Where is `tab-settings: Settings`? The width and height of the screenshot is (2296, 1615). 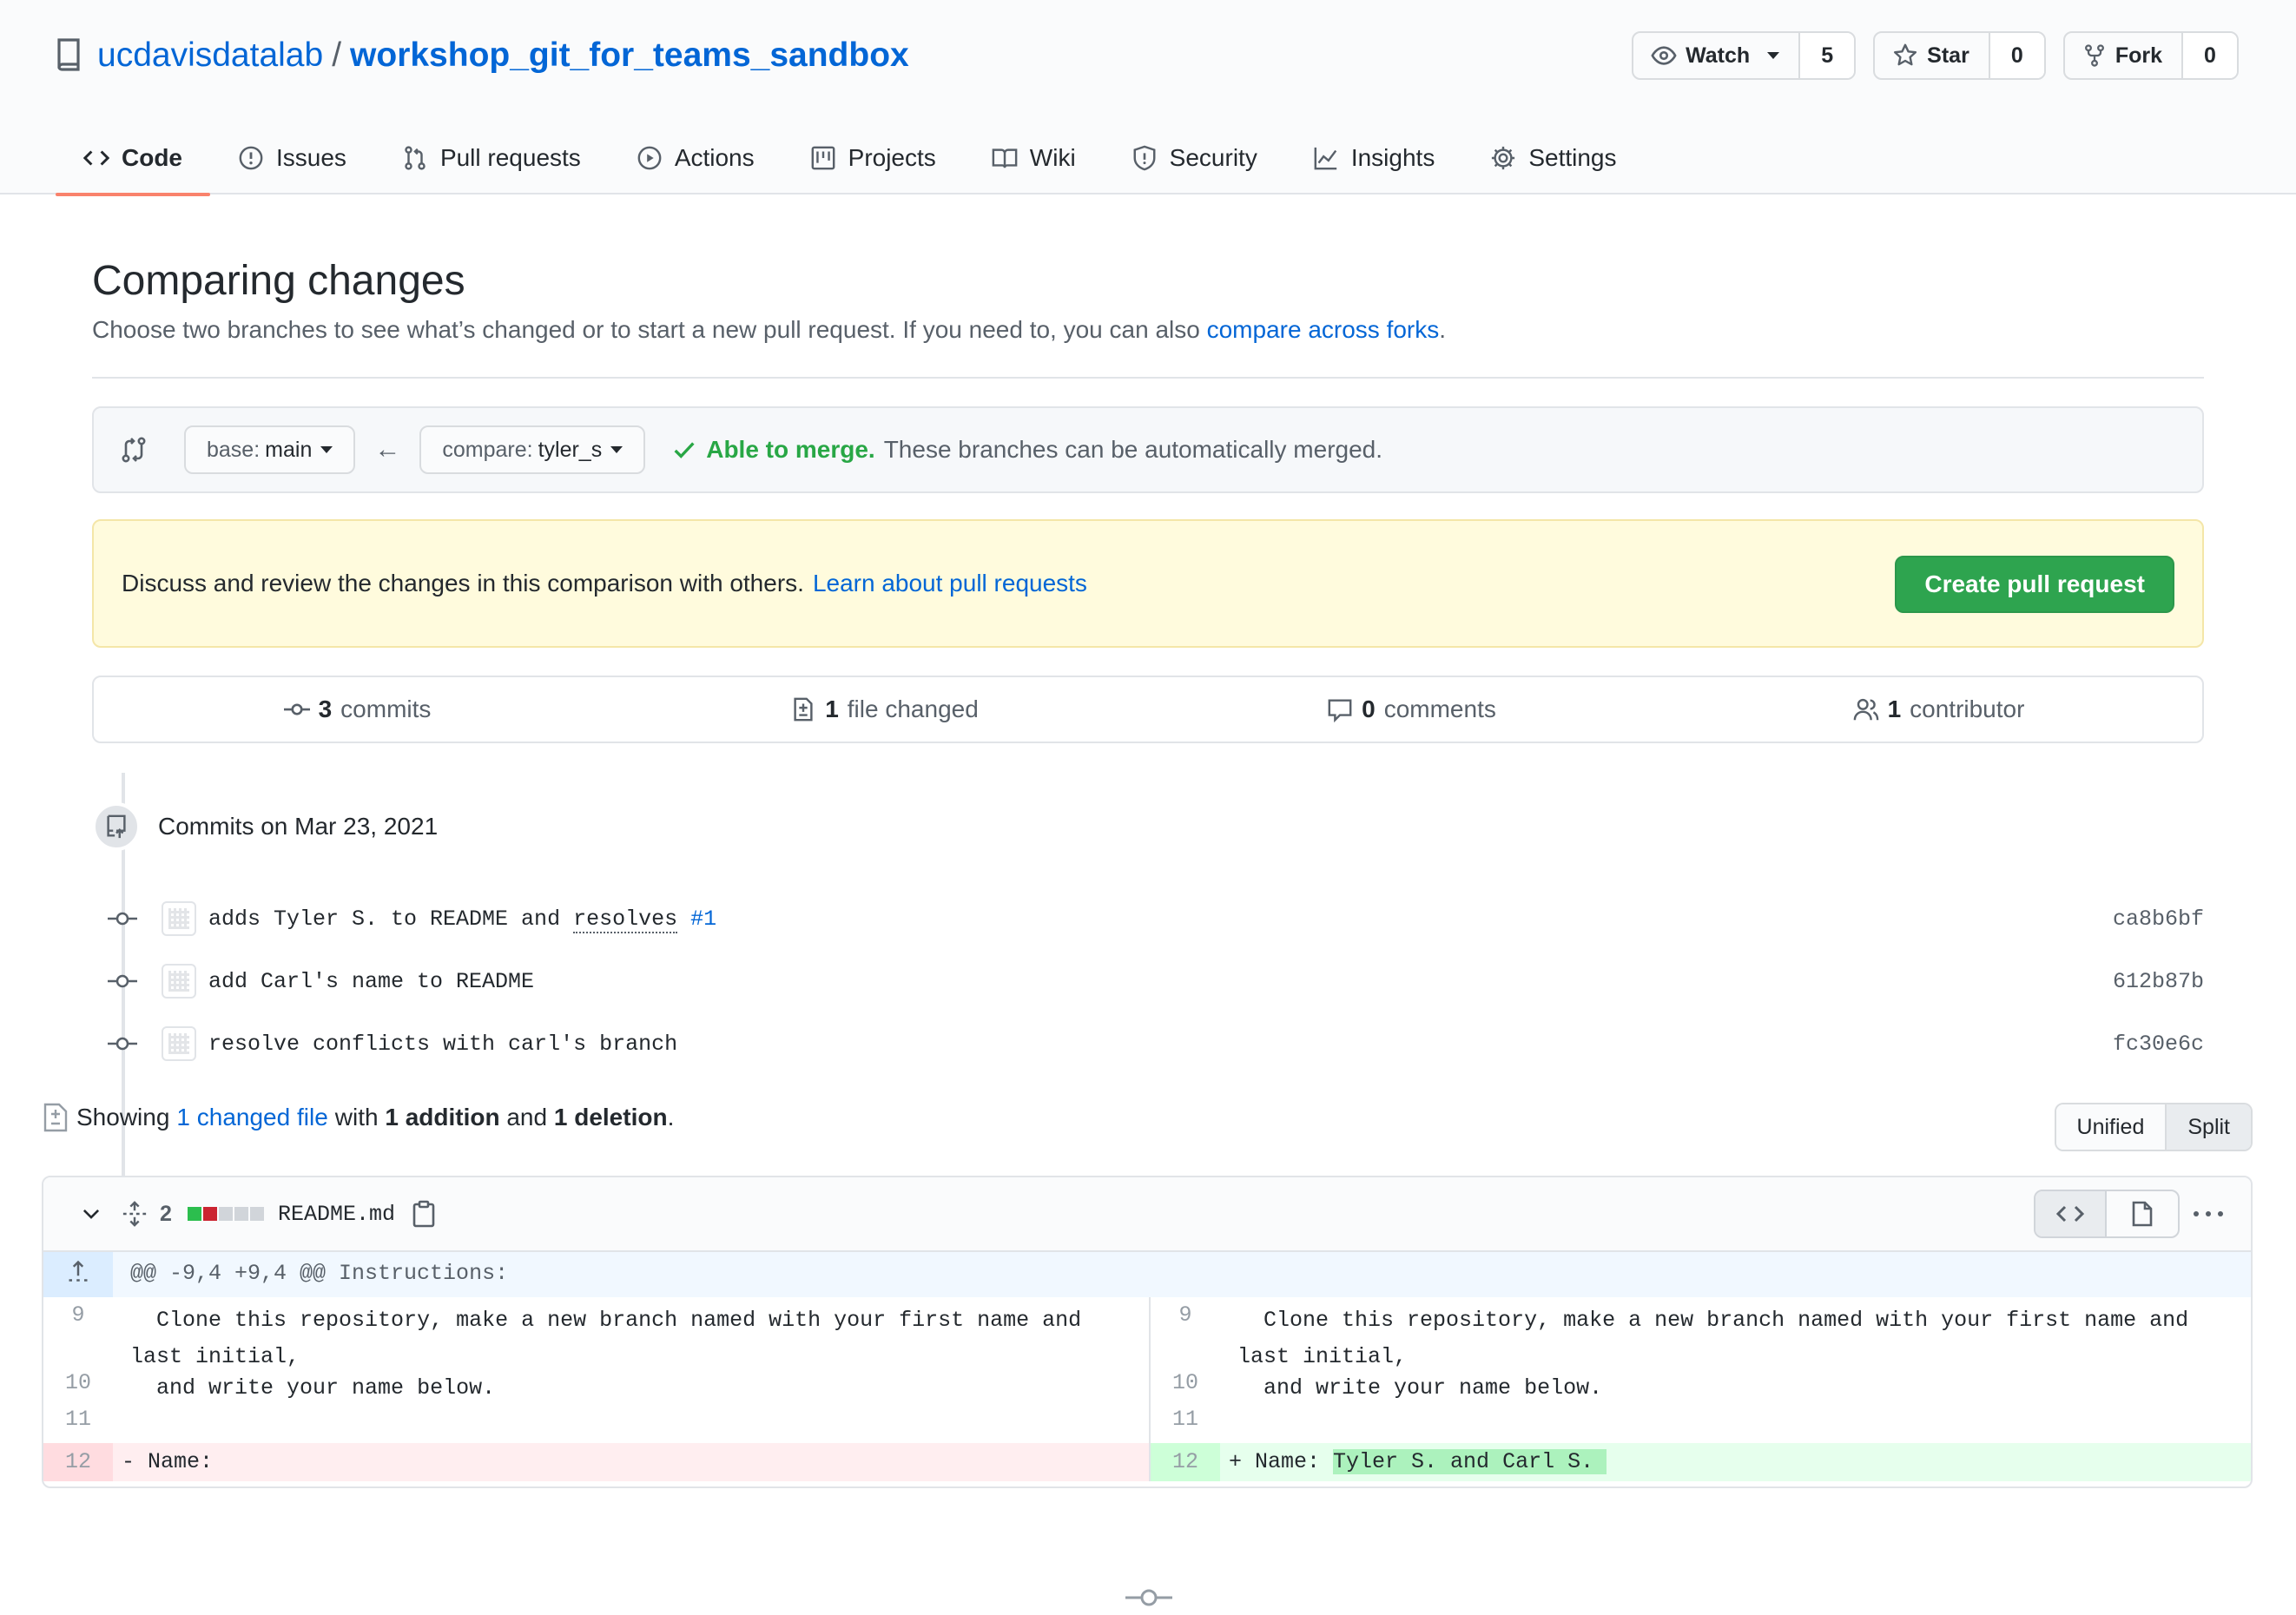 tab-settings: Settings is located at coordinates (1553, 158).